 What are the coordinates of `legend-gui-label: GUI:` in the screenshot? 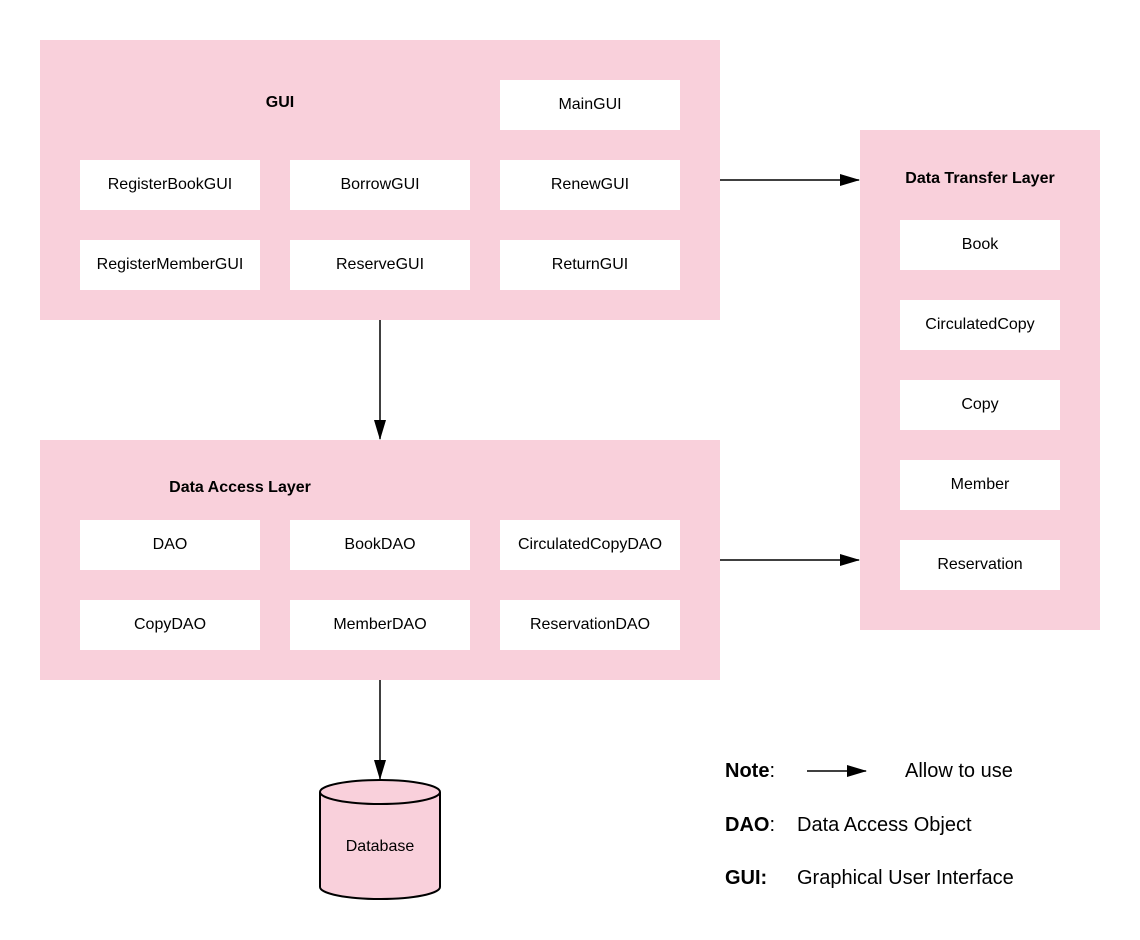 It's located at (746, 878).